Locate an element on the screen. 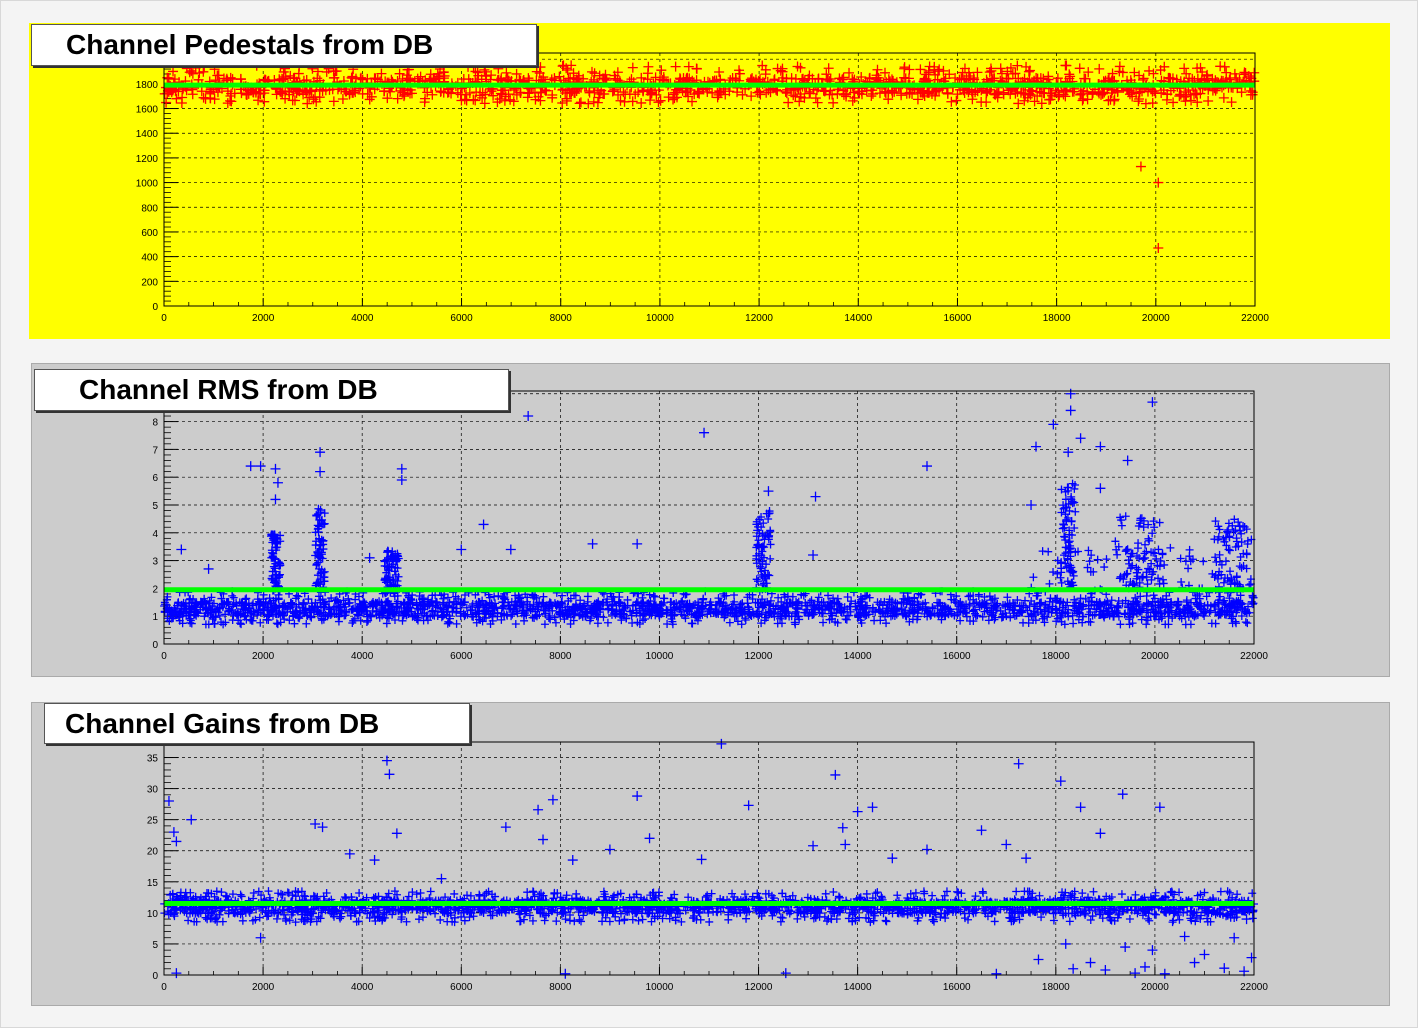 This screenshot has width=1418, height=1028. y-tick-label: 1 is located at coordinates (155, 617).